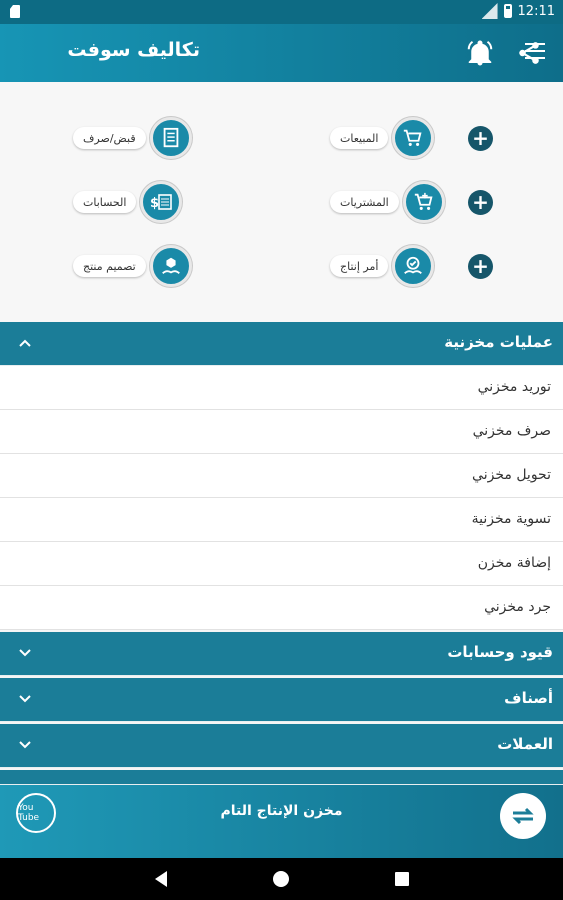  I want to click on back-icon, so click(161, 879).